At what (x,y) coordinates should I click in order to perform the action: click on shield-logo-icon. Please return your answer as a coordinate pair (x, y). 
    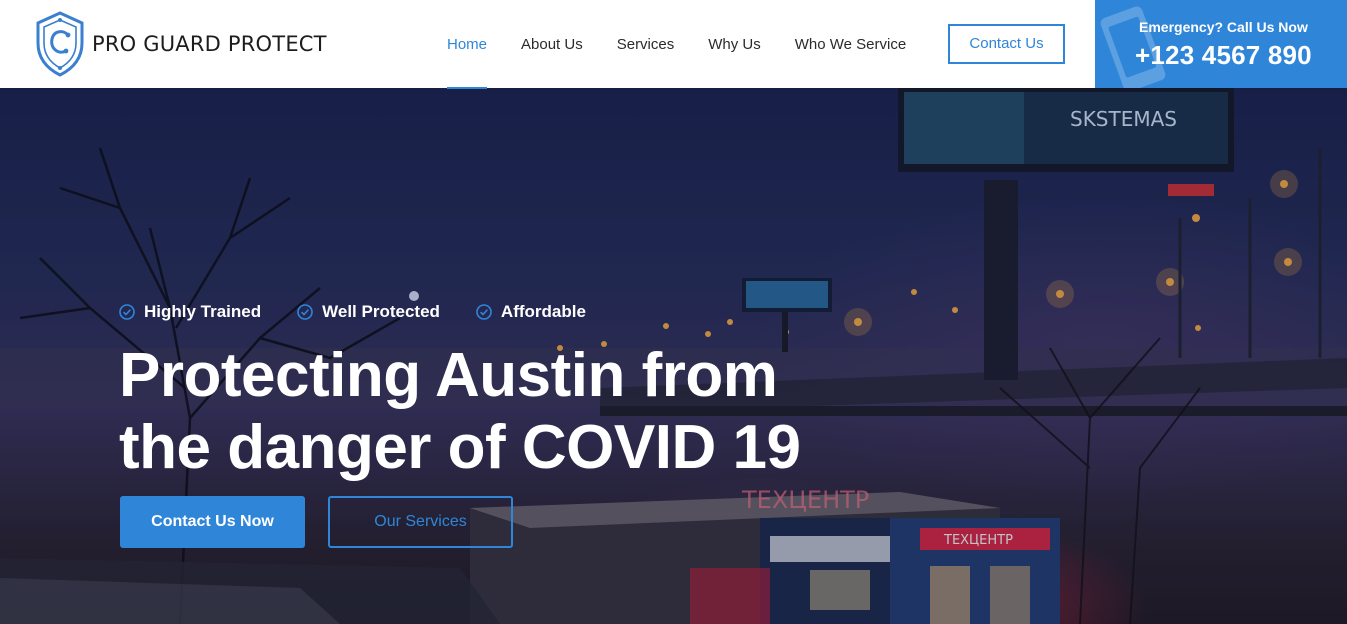
    Looking at the image, I should click on (60, 44).